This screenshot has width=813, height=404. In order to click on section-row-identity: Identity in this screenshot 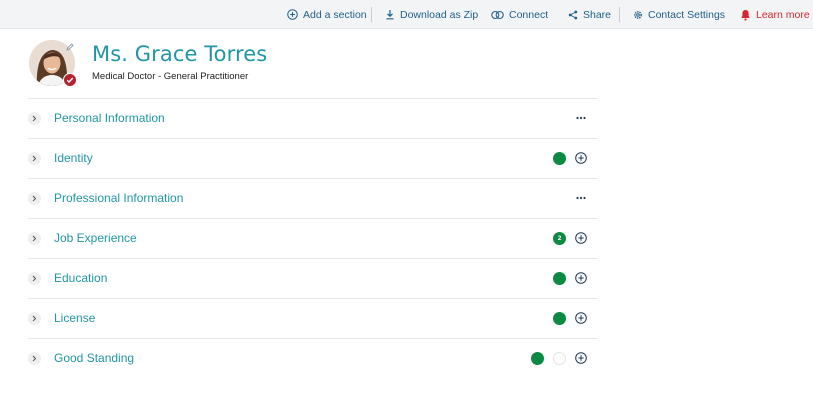, I will do `click(312, 158)`.